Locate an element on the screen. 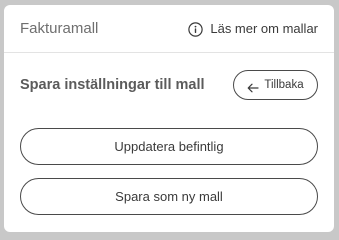 The width and height of the screenshot is (339, 240). learn-more-label: Läs mer om mallar is located at coordinates (264, 28).